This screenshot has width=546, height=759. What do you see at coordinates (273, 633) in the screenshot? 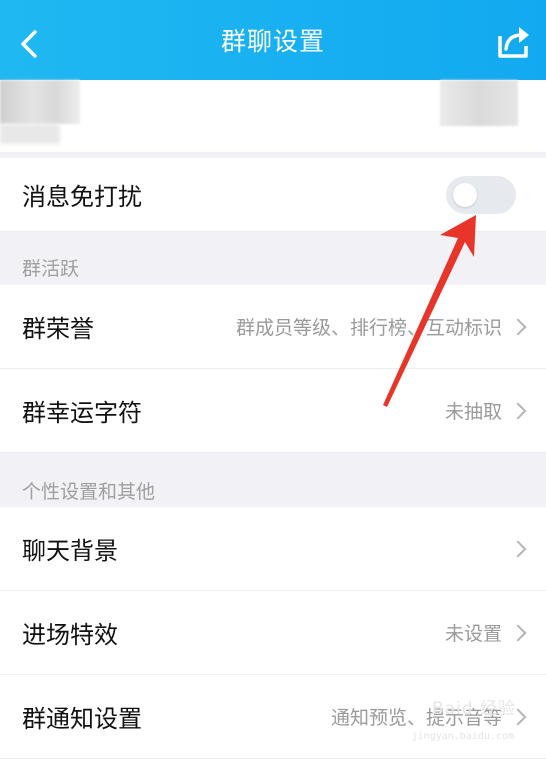
I see `entrance-effect-row: 进场特效 未设置` at bounding box center [273, 633].